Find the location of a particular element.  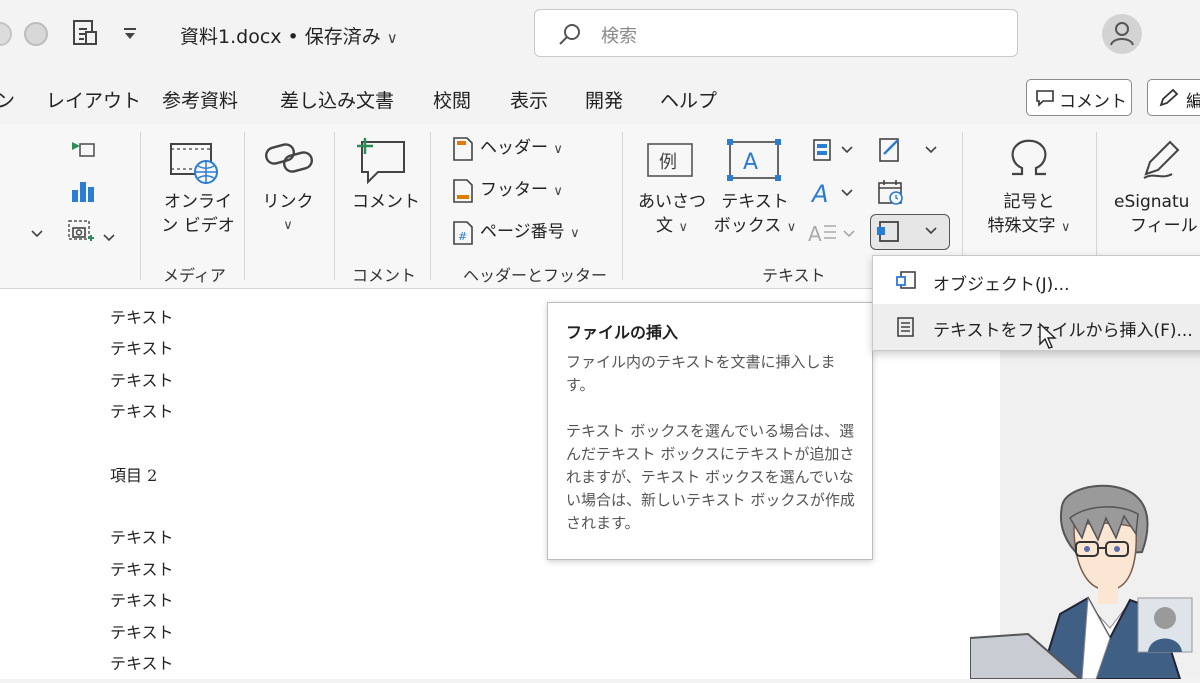

tab-layout: レイアウト is located at coordinates (93, 99).